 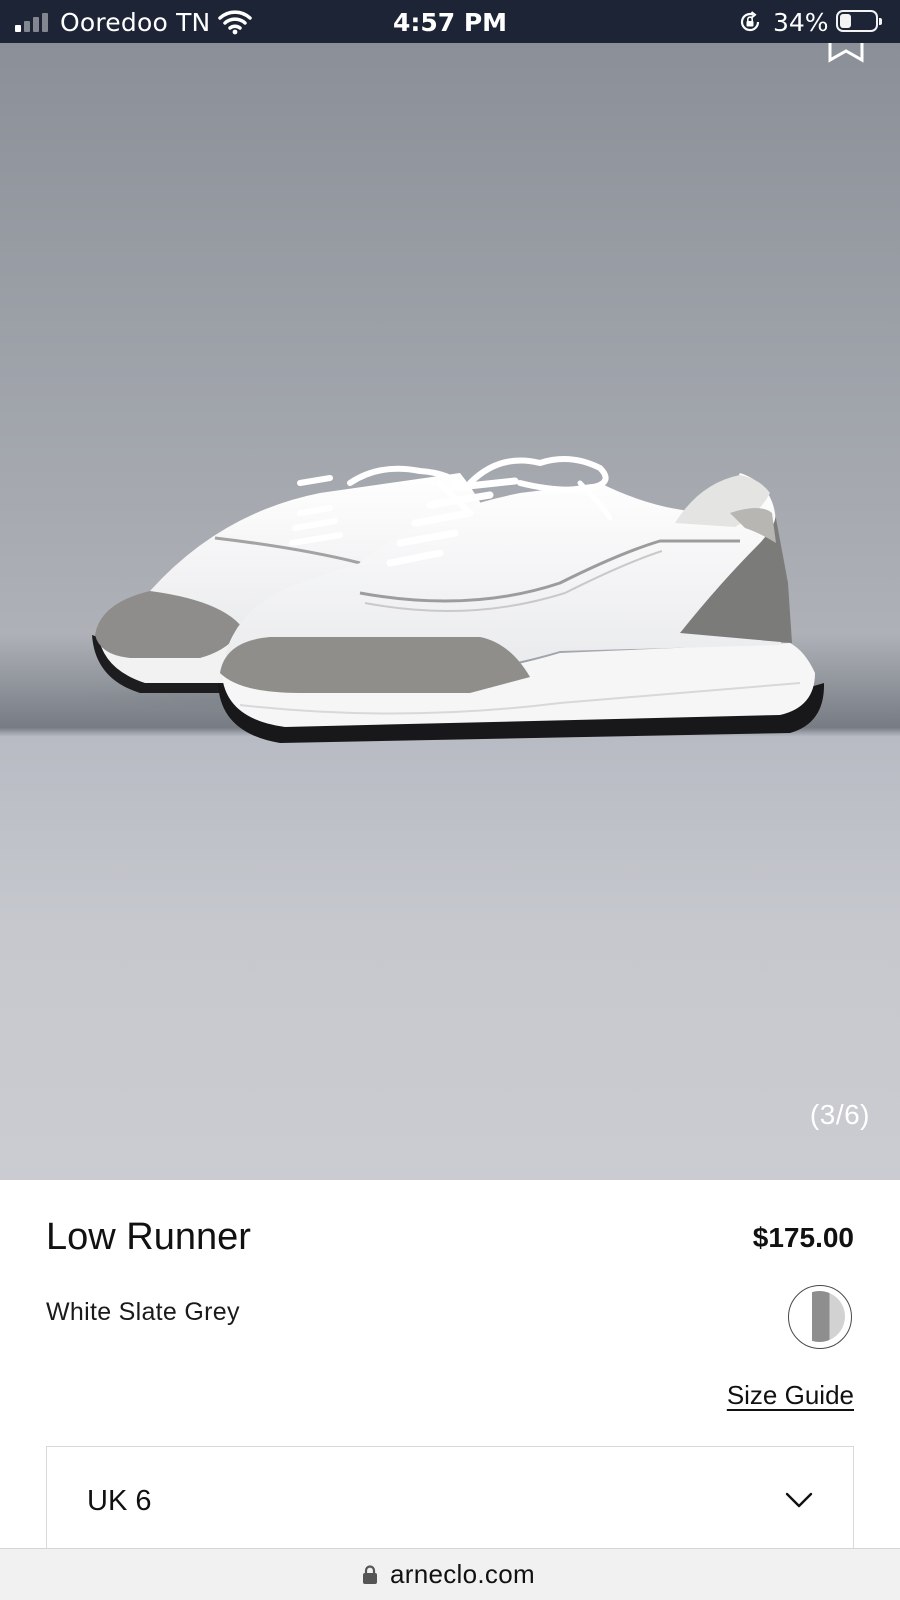 I want to click on product-color-name: White Slate Grey, so click(x=143, y=1312).